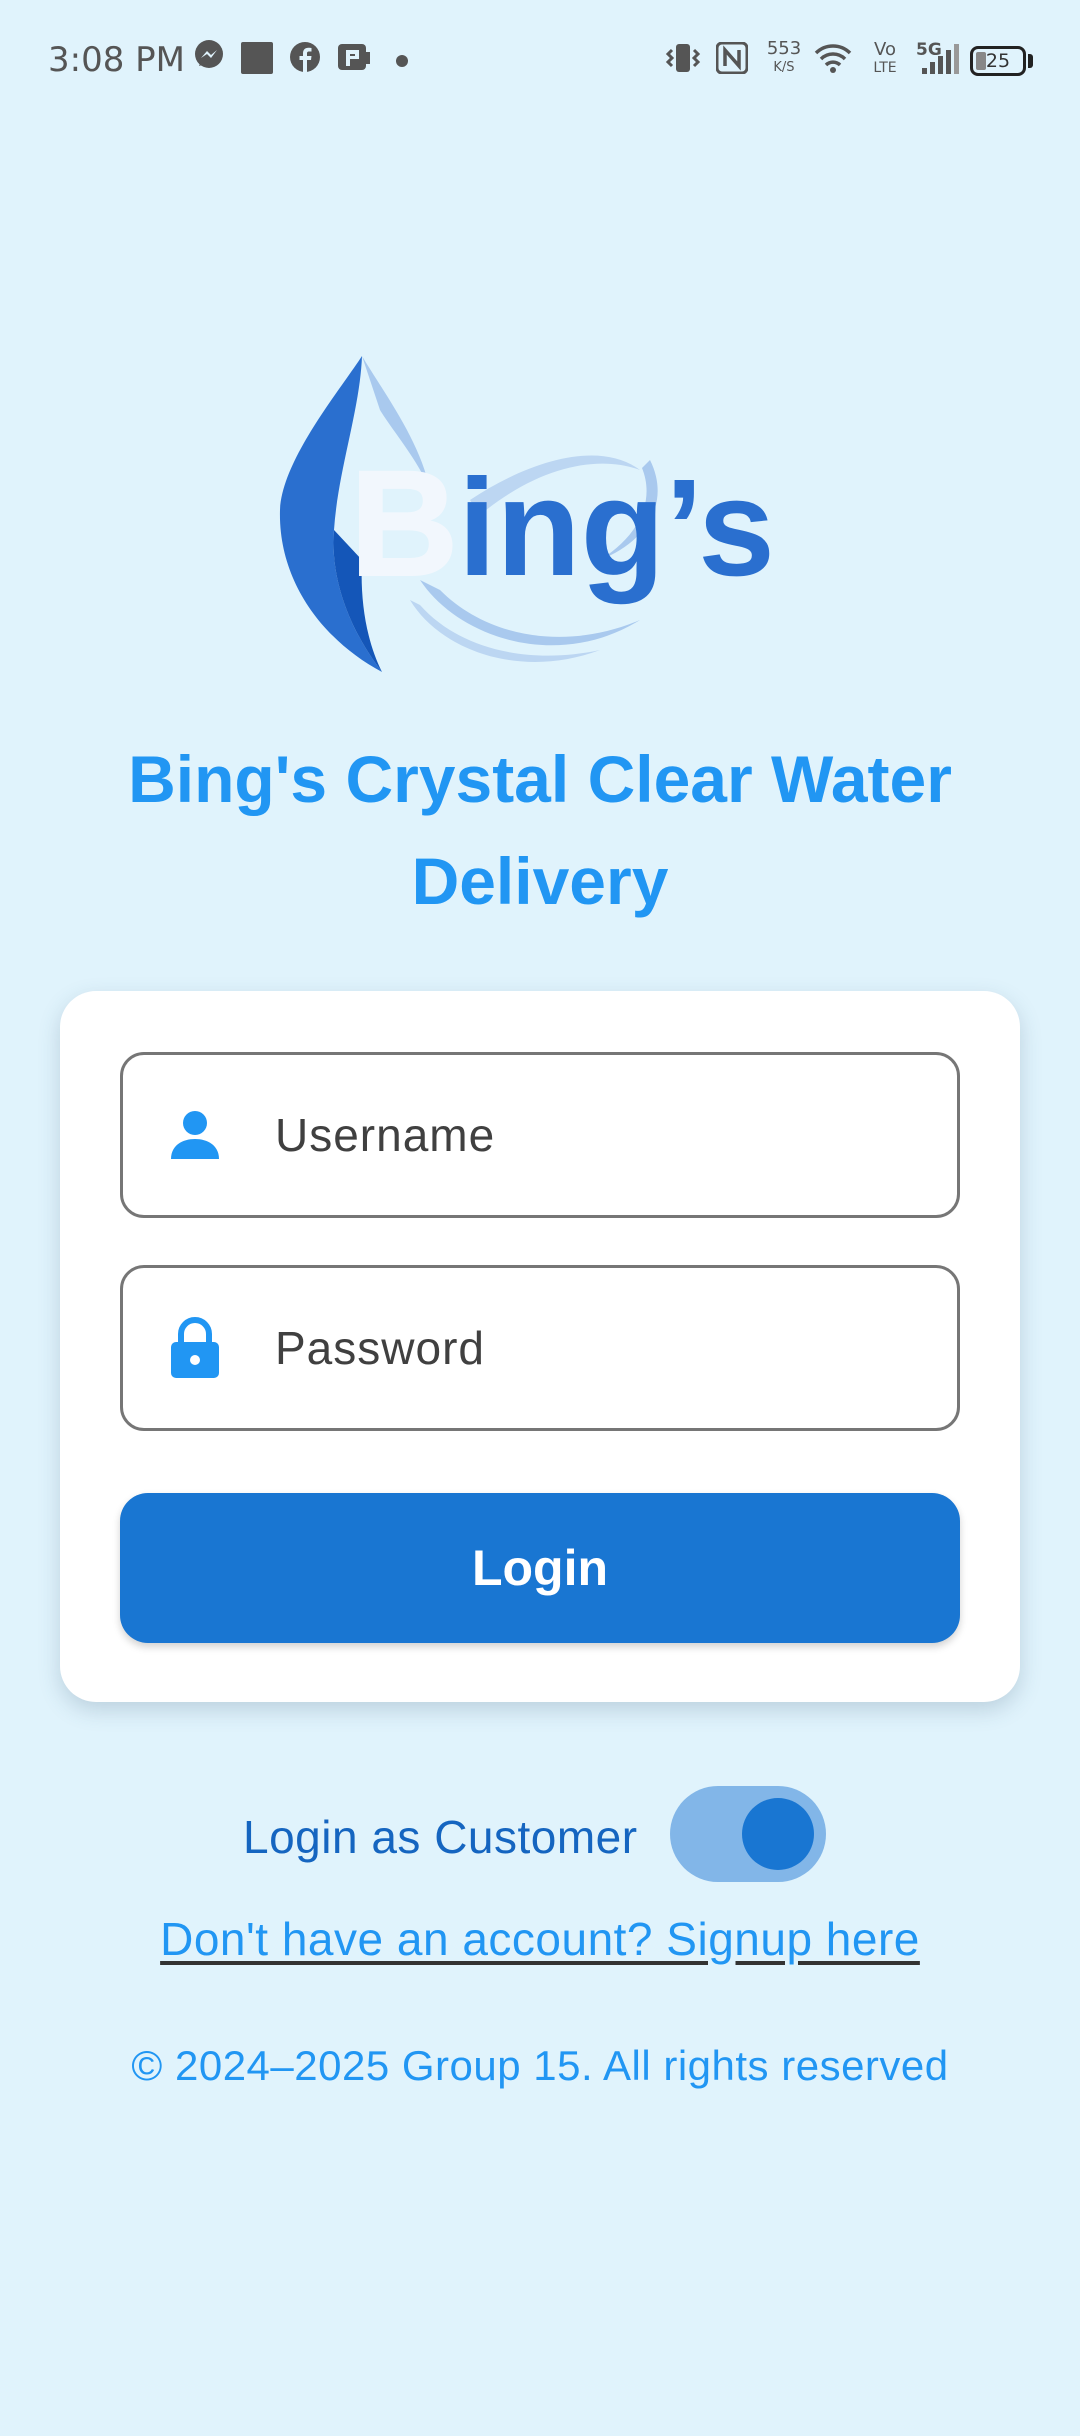 The width and height of the screenshot is (1080, 2436). I want to click on net-speed-value: 553, so click(784, 48).